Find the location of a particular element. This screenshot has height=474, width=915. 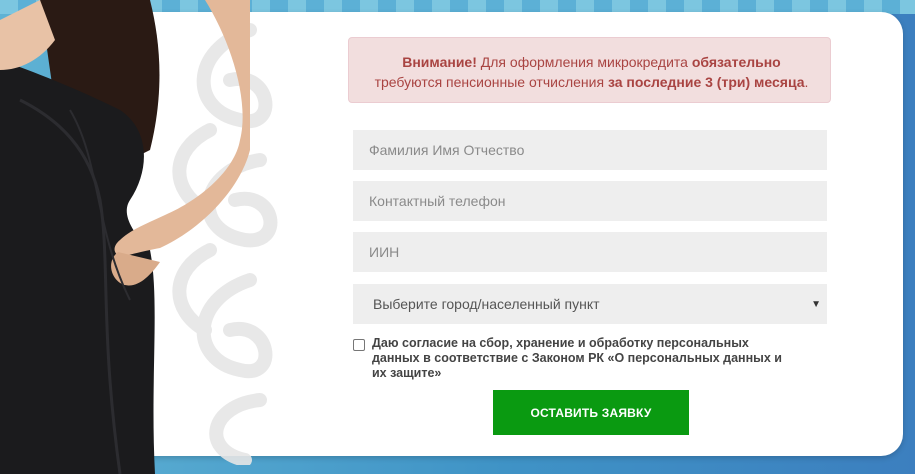

city-select-value: Выберите город/населенный пункт is located at coordinates (486, 304).